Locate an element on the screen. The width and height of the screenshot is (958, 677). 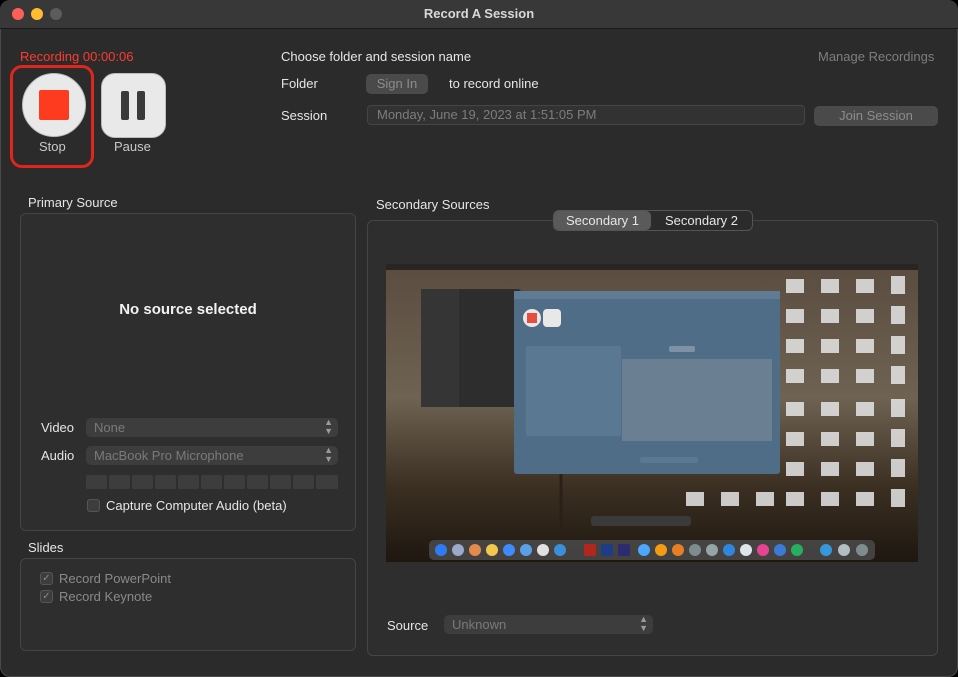
record-powerpoint-label: Record PowerPoint is located at coordinates (115, 578).